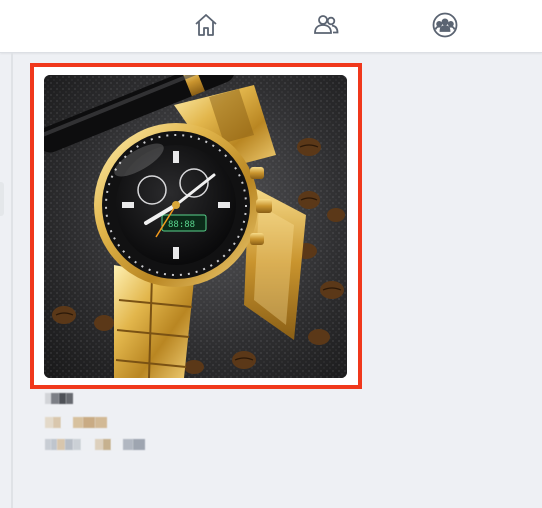 The width and height of the screenshot is (542, 508). Describe the element at coordinates (2, 199) in the screenshot. I see `side-handle` at that location.